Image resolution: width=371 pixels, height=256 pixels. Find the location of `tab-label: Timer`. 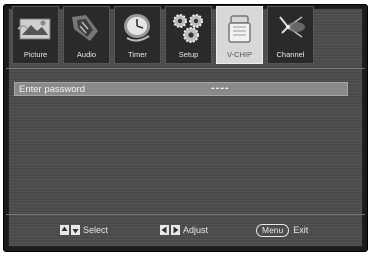

tab-label: Timer is located at coordinates (137, 54).